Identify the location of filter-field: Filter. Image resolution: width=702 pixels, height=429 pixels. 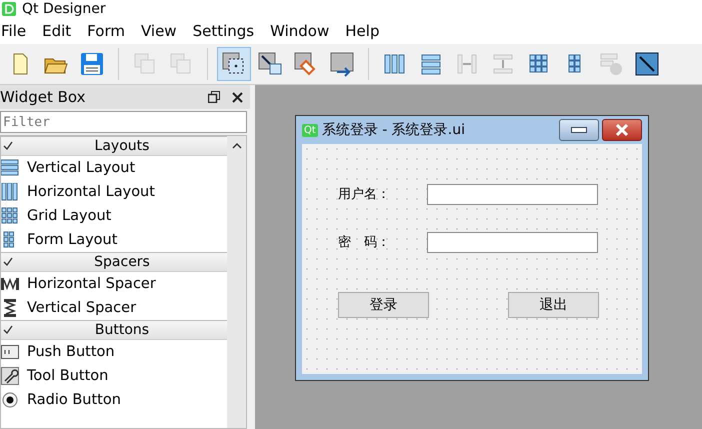
(123, 122).